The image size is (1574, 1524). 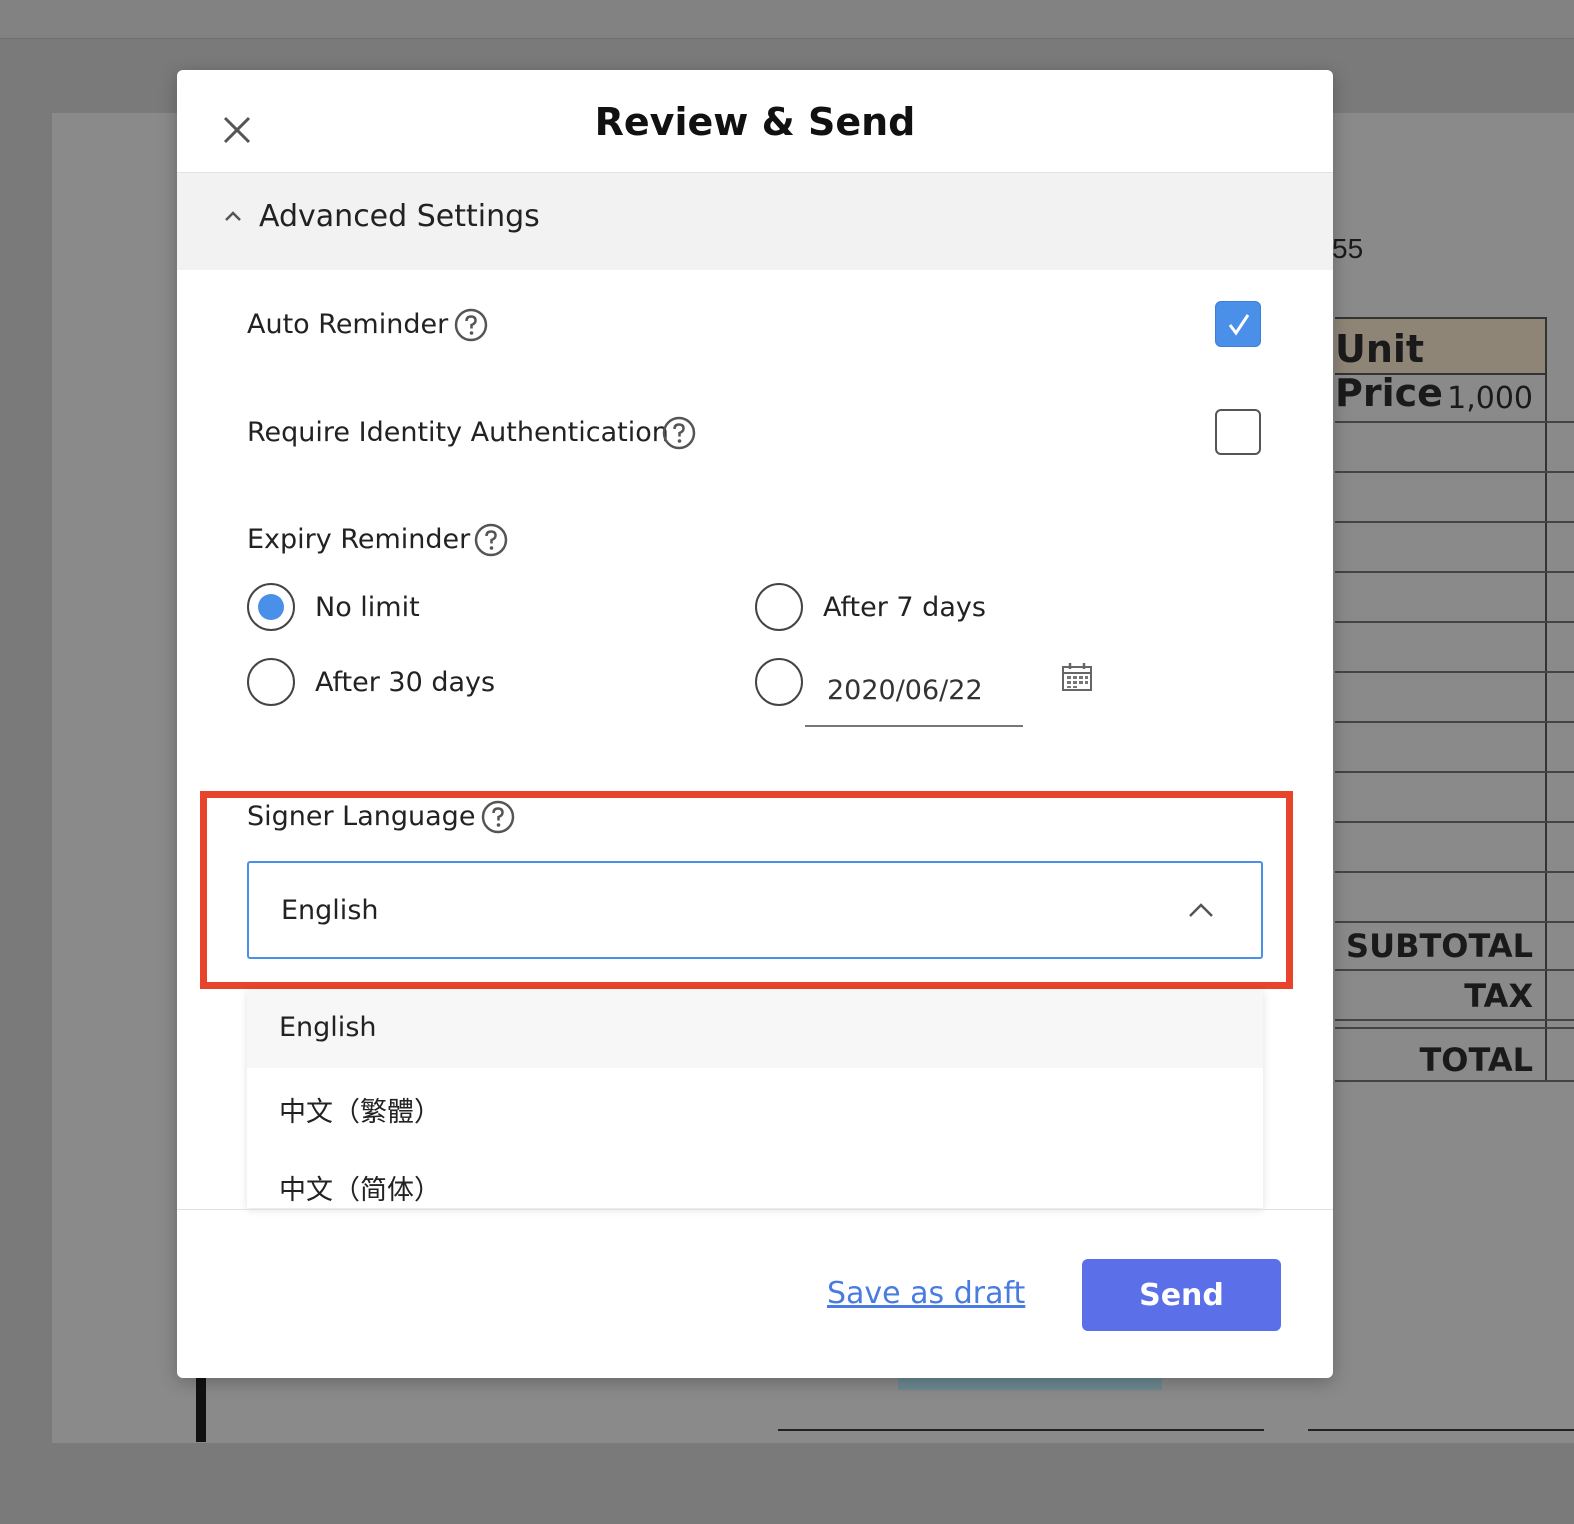 I want to click on advanced-settings-toggle: Advanced Settings, so click(x=755, y=221).